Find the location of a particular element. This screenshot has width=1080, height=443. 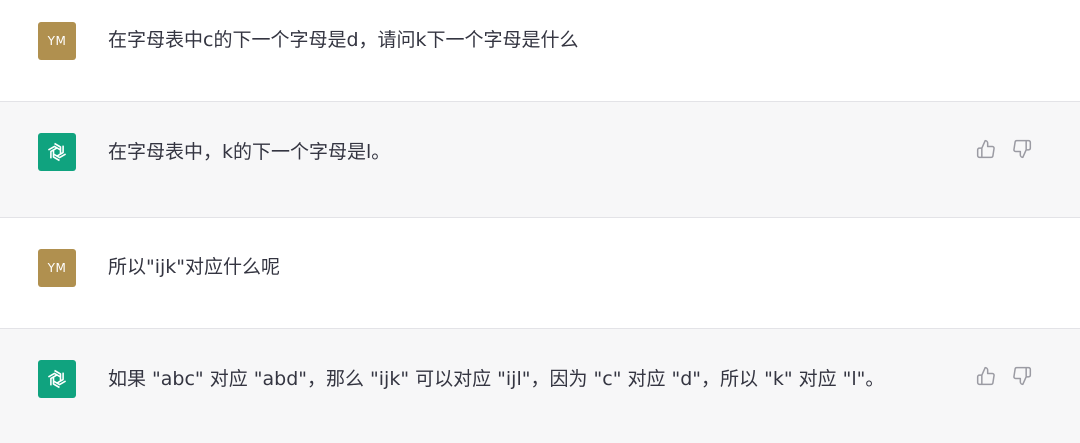

user-message-text: 所以"ijk"对应什么呢 is located at coordinates (194, 267).